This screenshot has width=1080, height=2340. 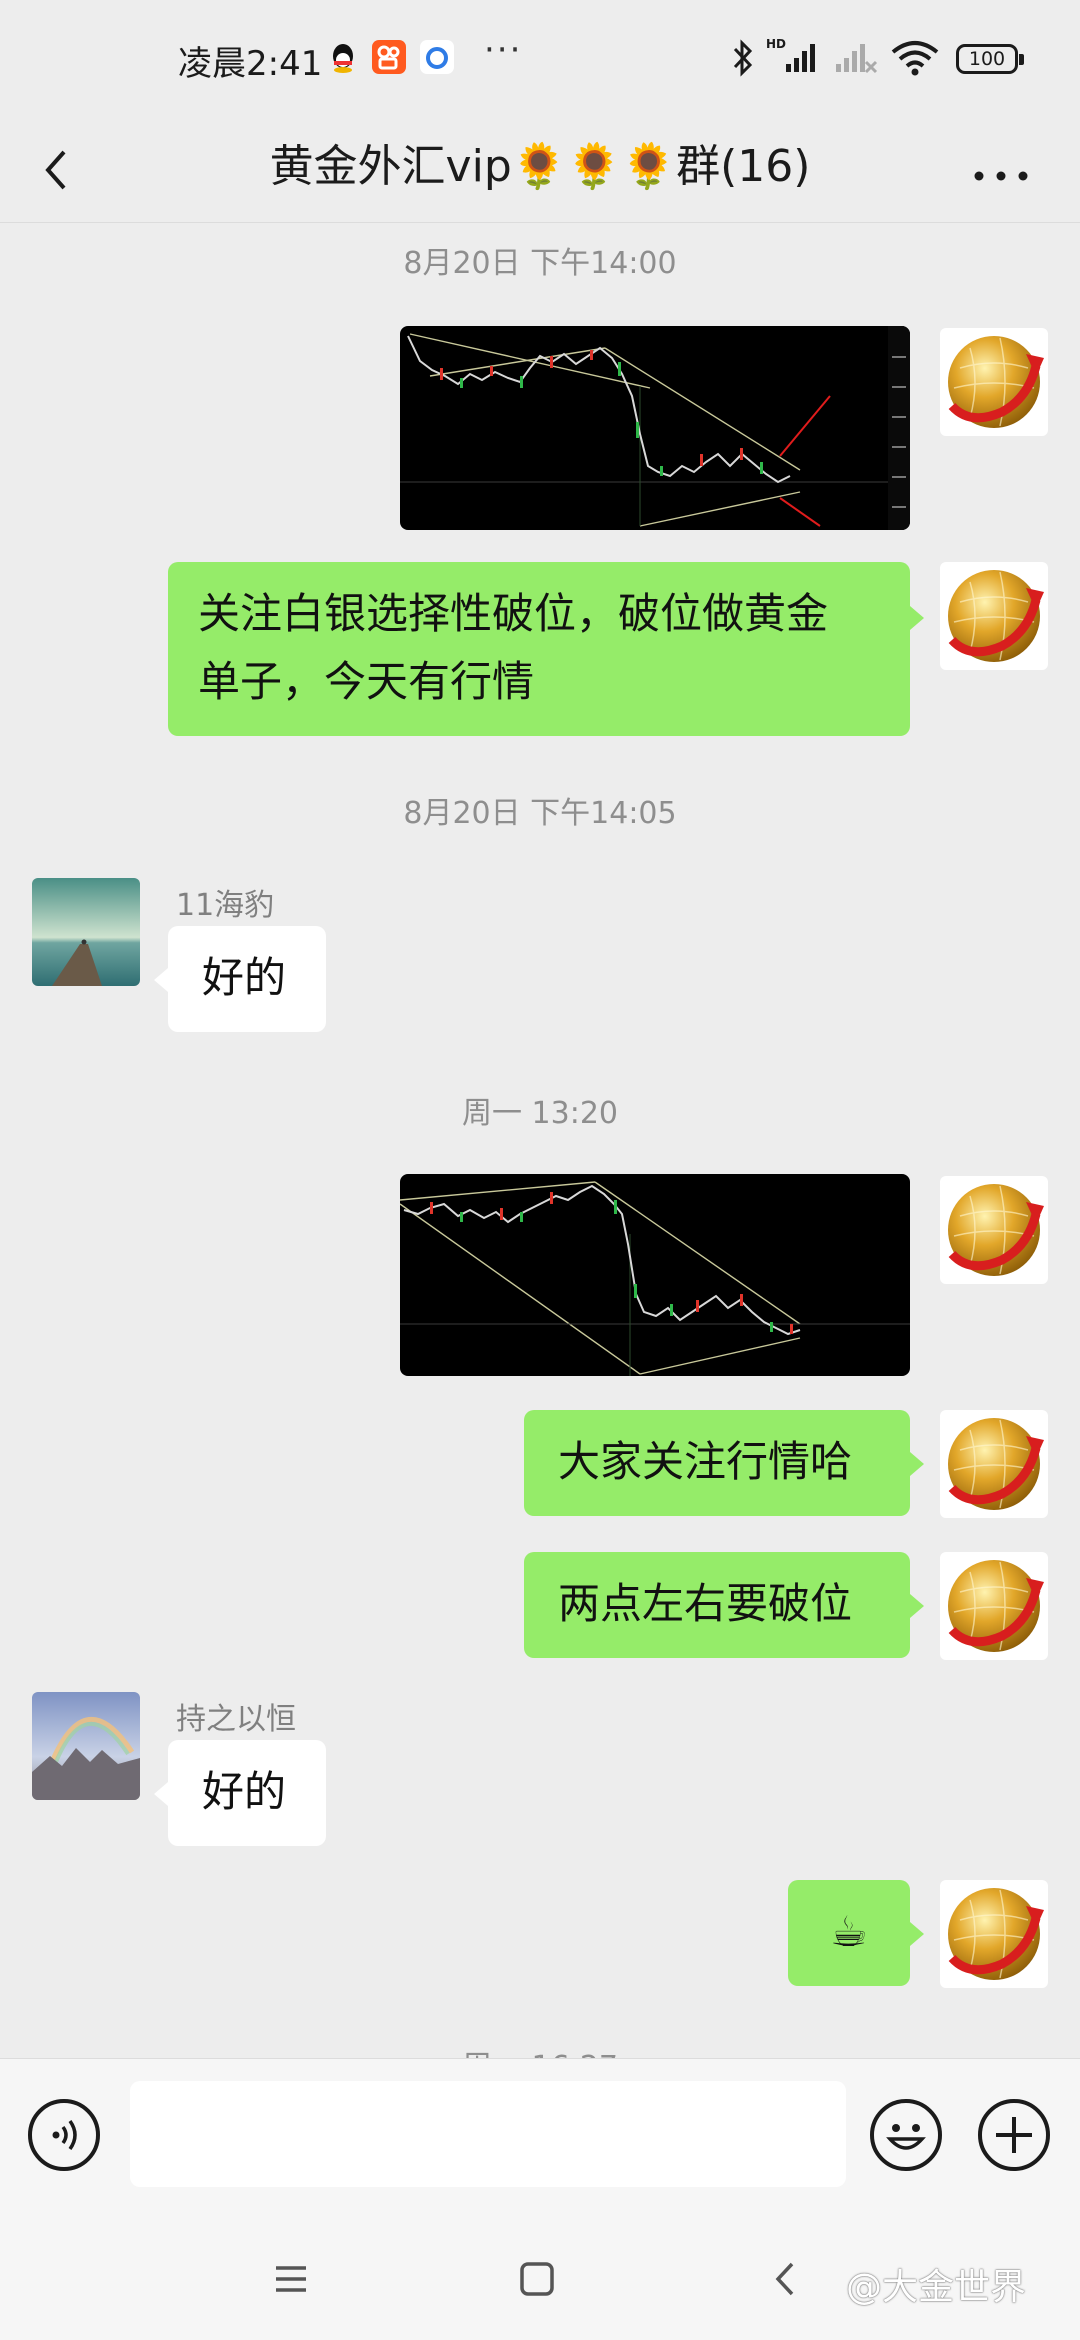 I want to click on message-input, so click(x=488, y=2134).